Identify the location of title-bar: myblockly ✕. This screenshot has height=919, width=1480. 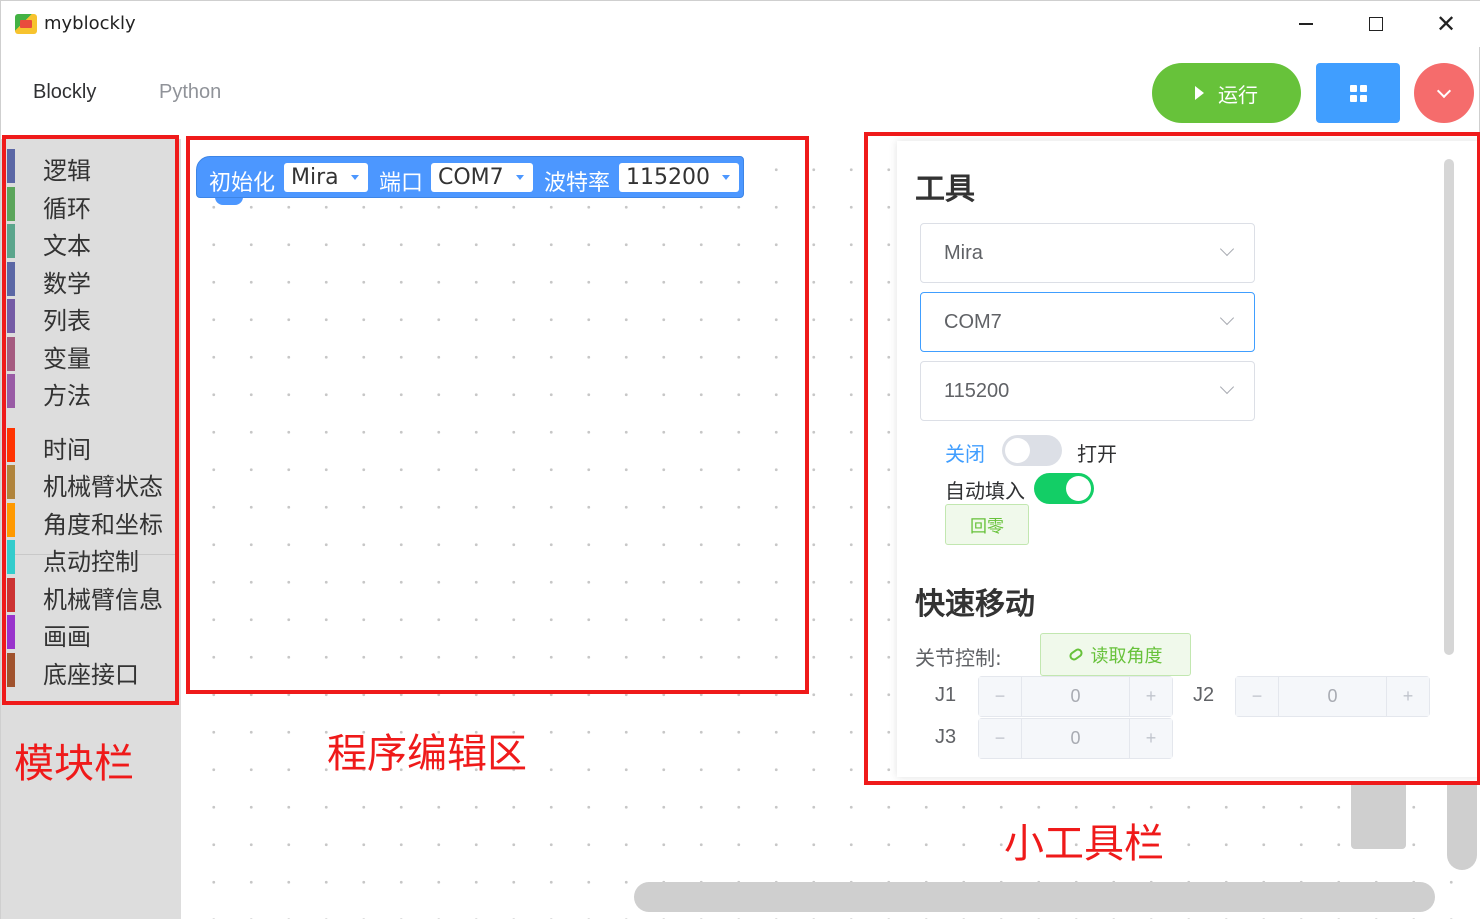
(740, 24).